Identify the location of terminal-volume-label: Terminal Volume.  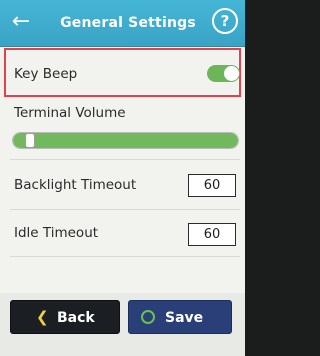
(70, 113).